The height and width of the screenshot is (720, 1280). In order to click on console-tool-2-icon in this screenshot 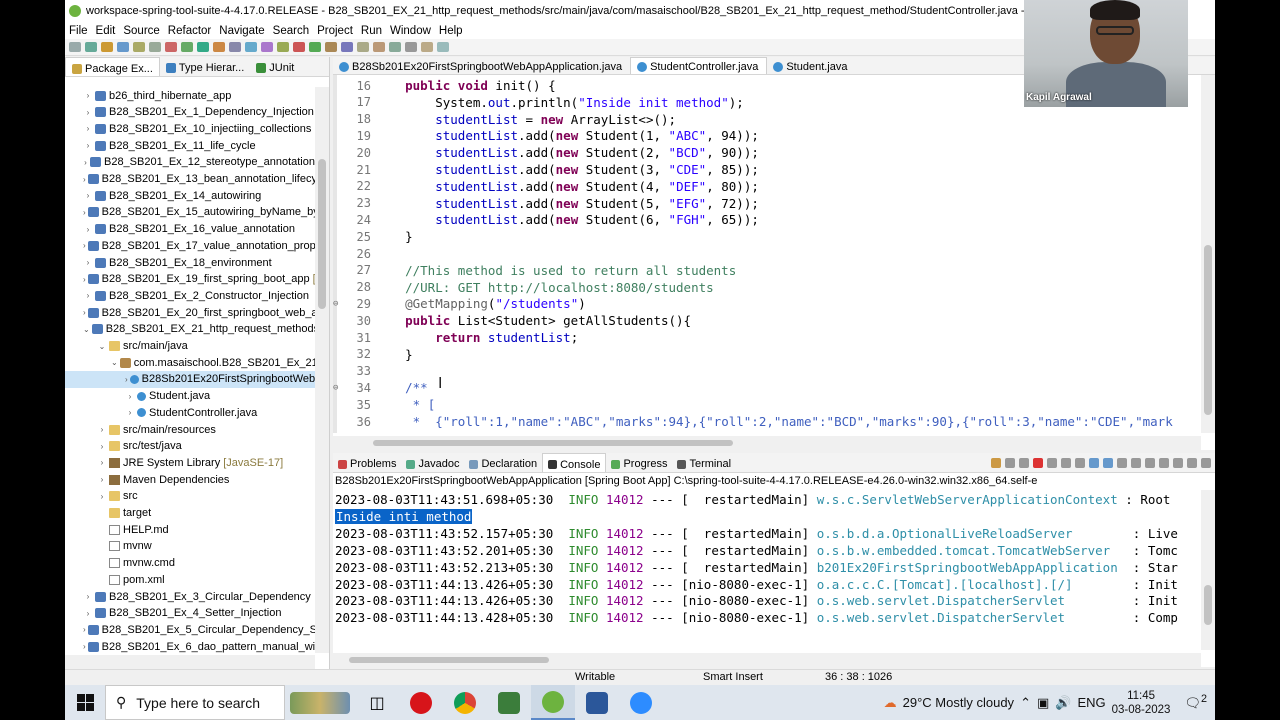, I will do `click(1010, 463)`.